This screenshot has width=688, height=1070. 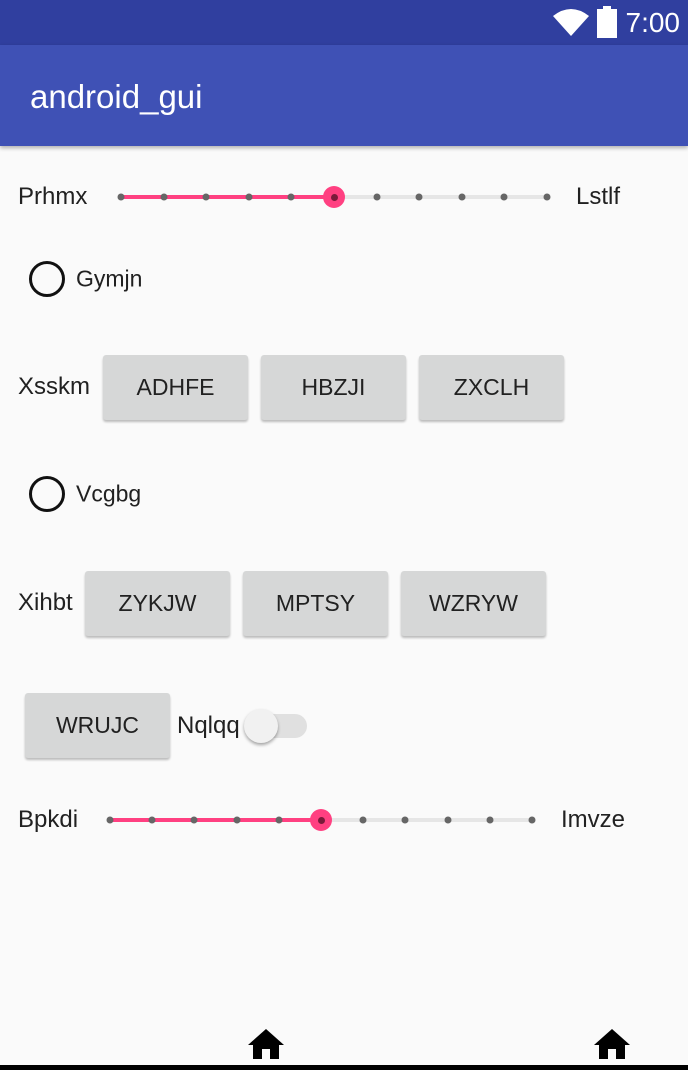 What do you see at coordinates (109, 279) in the screenshot?
I see `radio1-label: Gymjn` at bounding box center [109, 279].